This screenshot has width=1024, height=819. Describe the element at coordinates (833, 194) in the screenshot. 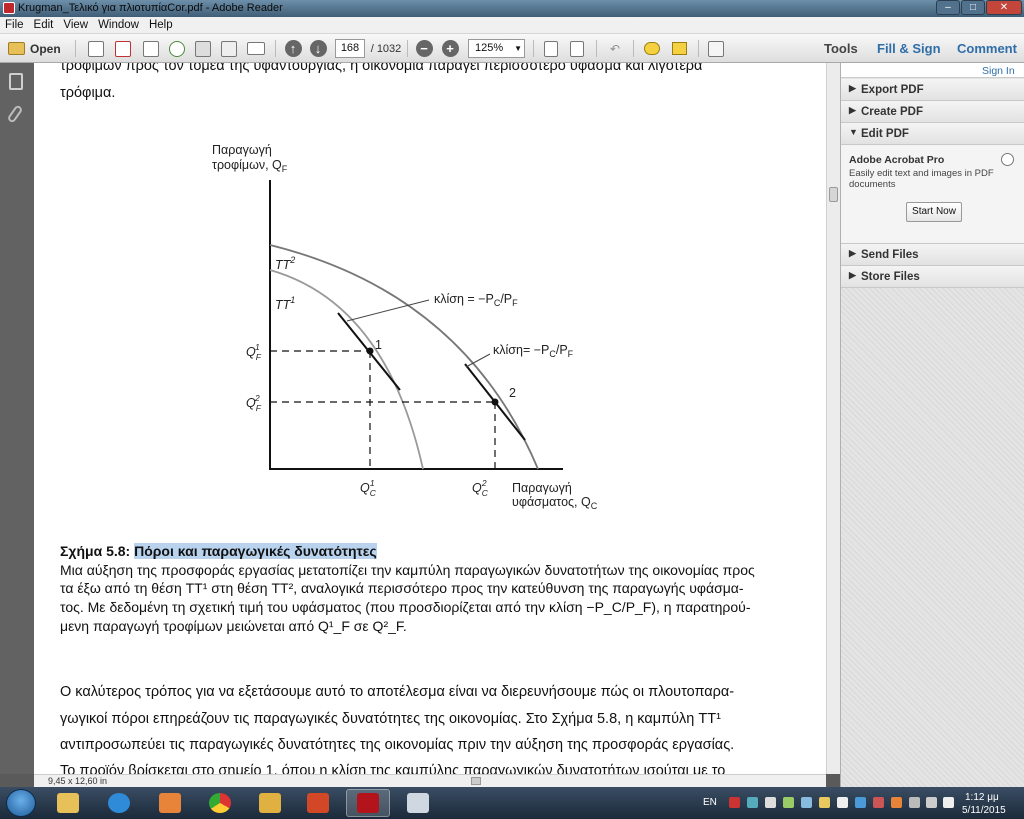

I see `scroll-thumb` at that location.